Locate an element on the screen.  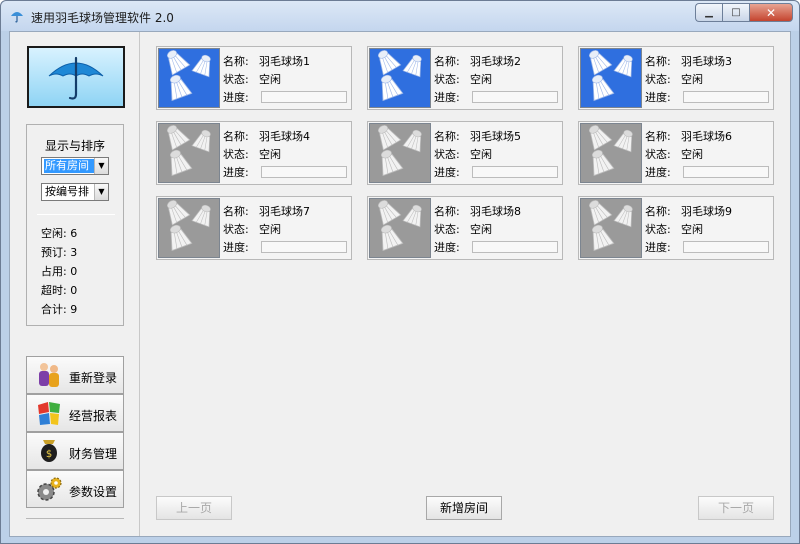
court-card: 名称: 羽毛球场2 状态: 空闲 进度: is located at coordinates (465, 78).